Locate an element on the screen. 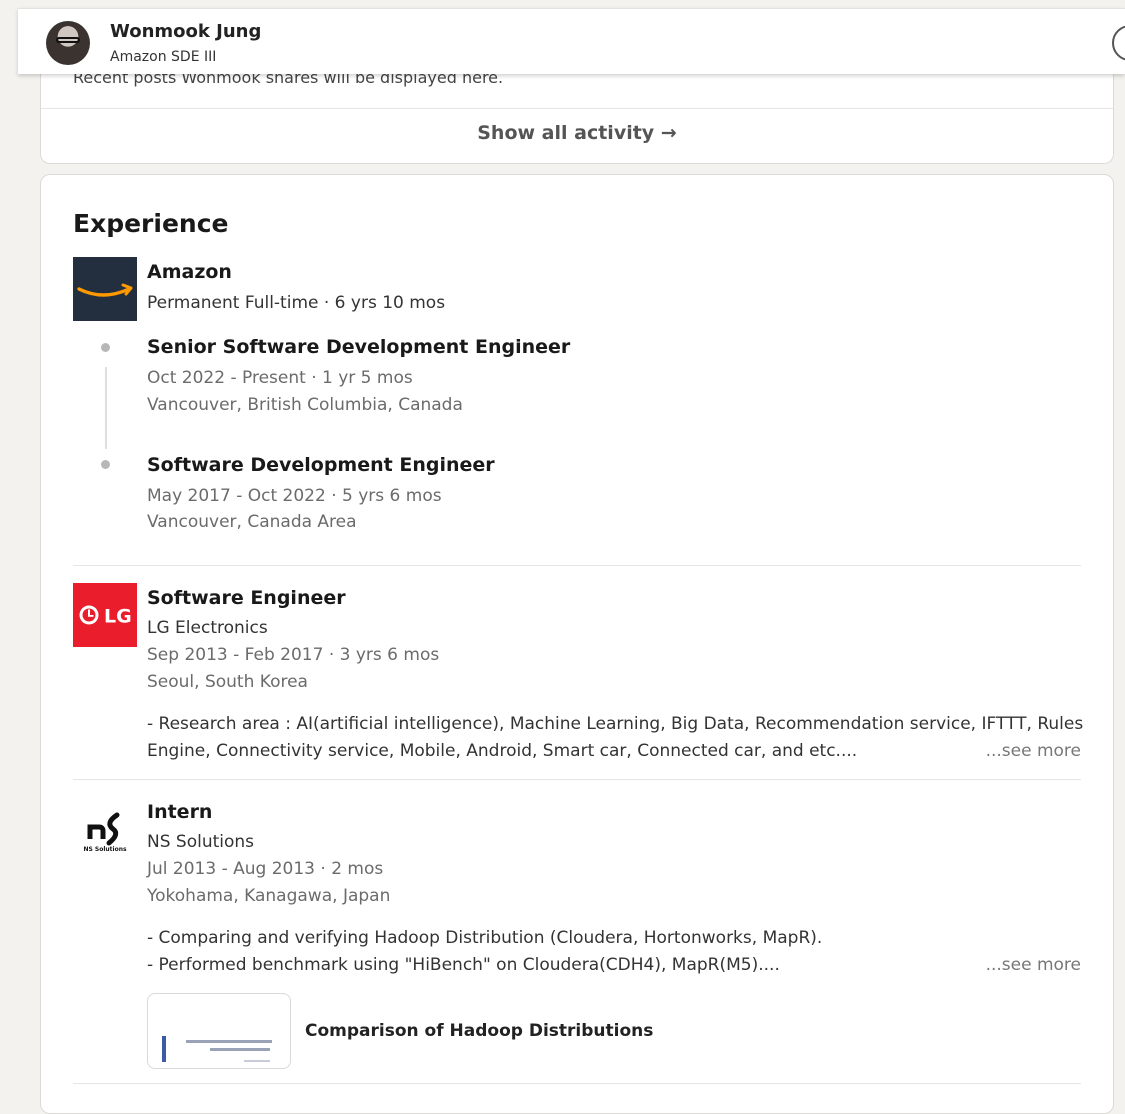 This screenshot has width=1125, height=1114. svg-text: NS Solutions is located at coordinates (105, 849).